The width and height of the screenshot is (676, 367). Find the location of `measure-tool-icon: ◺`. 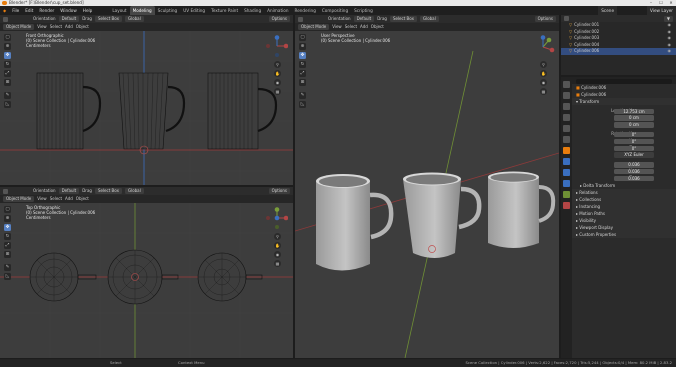

measure-tool-icon: ◺ is located at coordinates (7, 104).